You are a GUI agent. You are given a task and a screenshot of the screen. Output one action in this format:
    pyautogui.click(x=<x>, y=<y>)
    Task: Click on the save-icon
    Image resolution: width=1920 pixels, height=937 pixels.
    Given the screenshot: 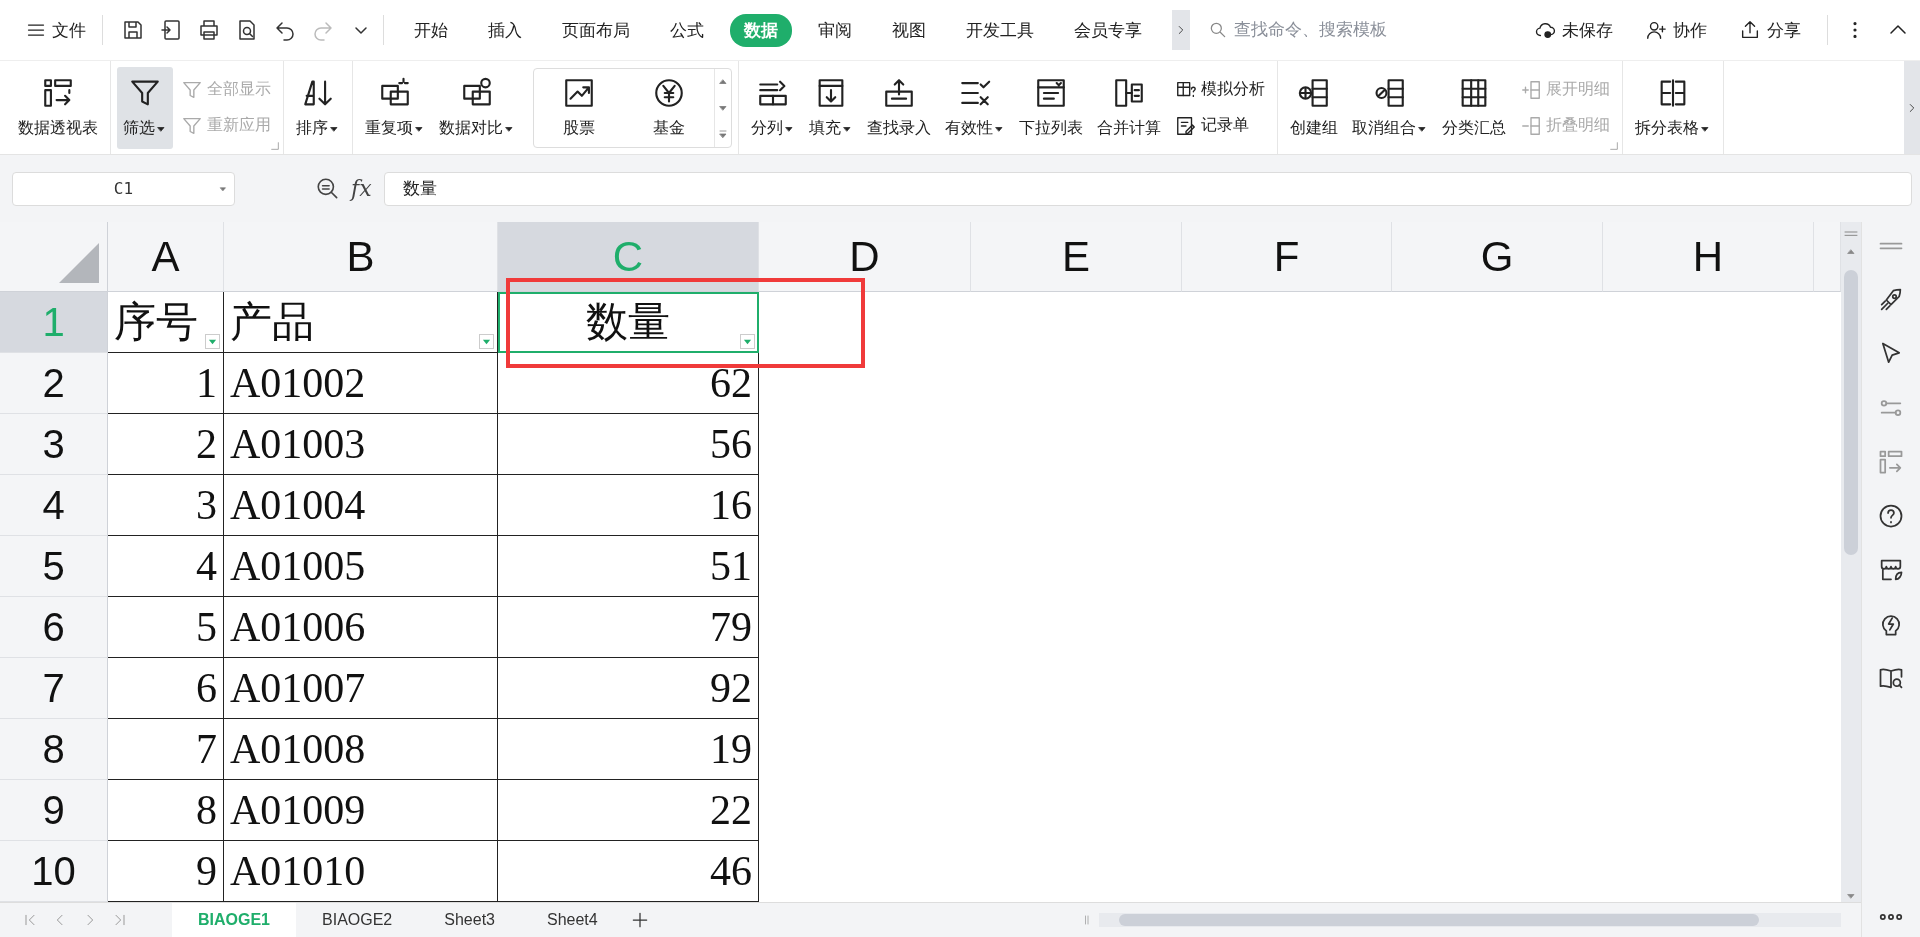 What is the action you would take?
    pyautogui.click(x=133, y=30)
    